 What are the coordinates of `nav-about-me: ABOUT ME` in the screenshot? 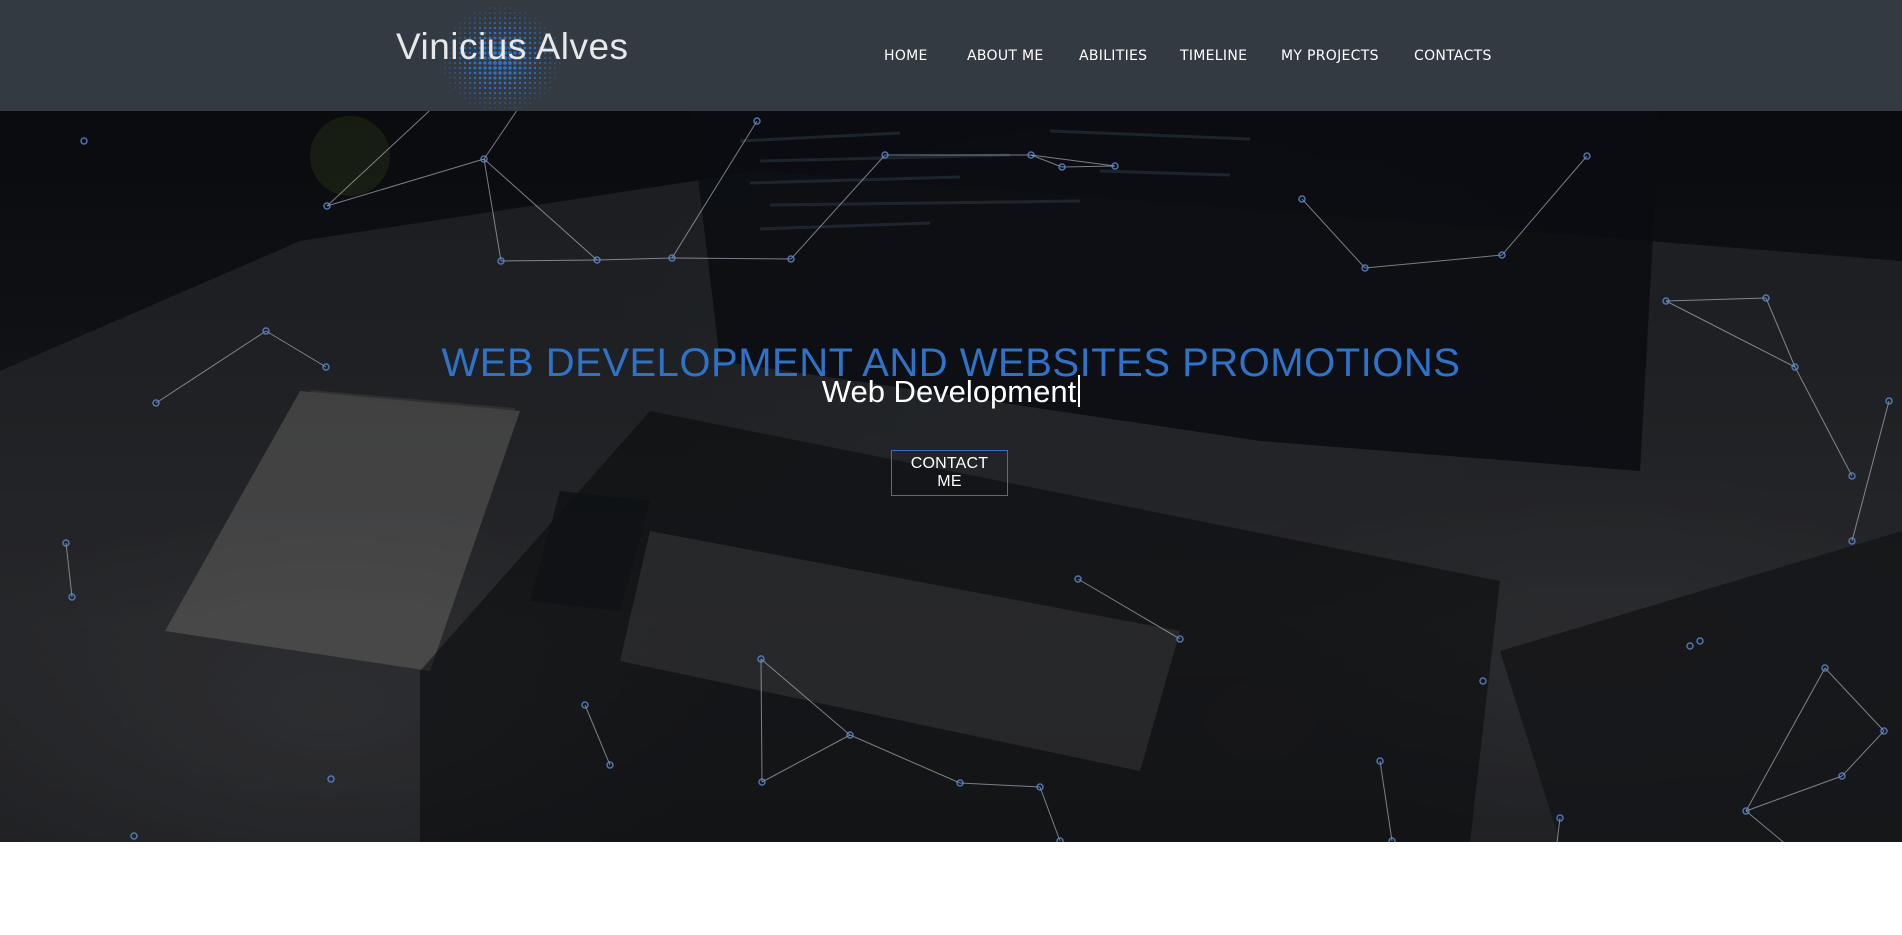 It's located at (1005, 56).